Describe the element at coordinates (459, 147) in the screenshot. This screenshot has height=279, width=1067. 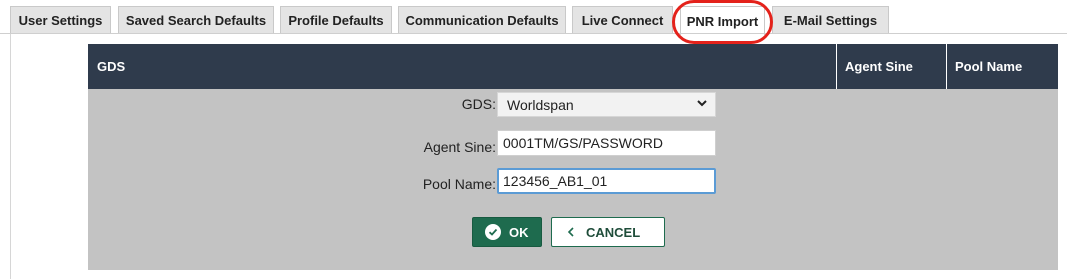
I see `agent-sine-label: Agent Sine:` at that location.